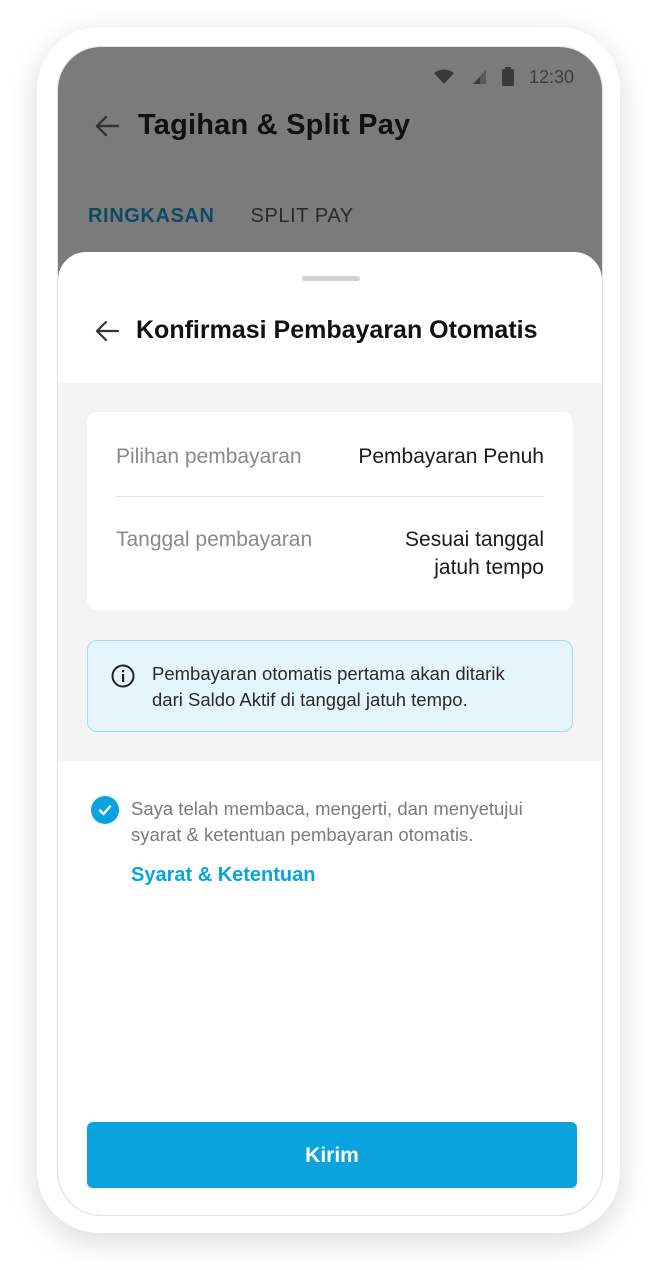  I want to click on check-icon, so click(105, 810).